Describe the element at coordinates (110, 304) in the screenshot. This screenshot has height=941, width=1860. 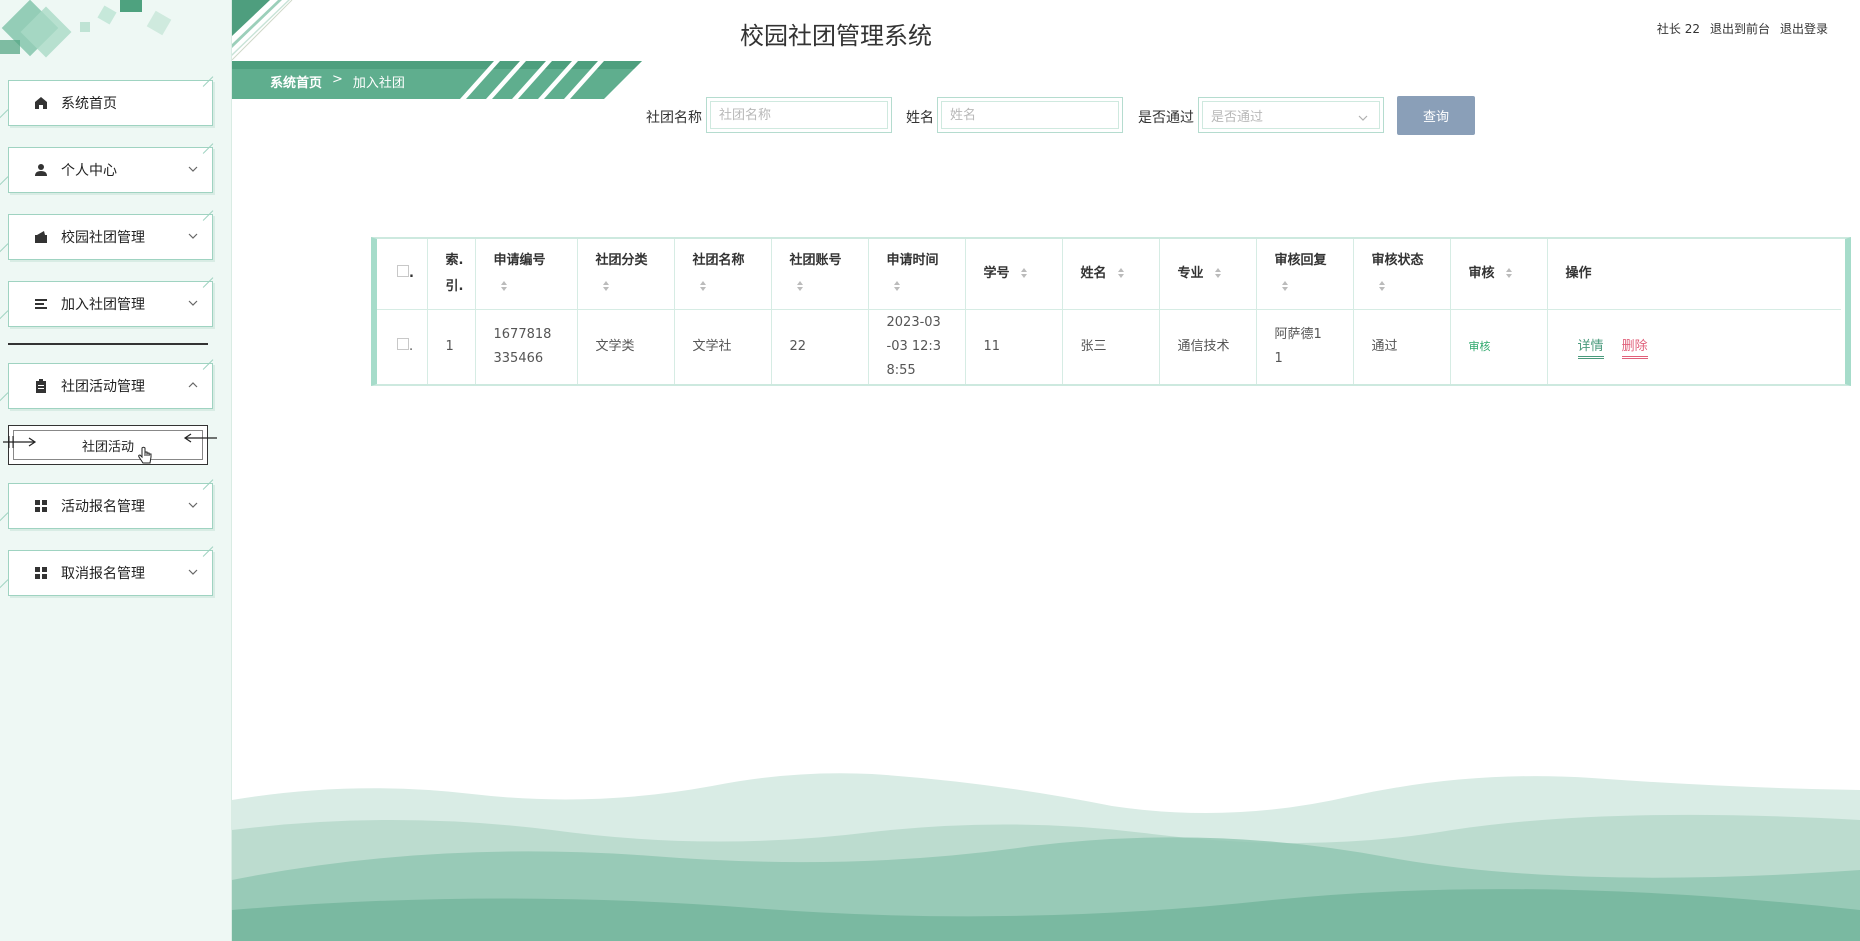
I see `sidebar-item-join-club-management: 加入社团管理` at that location.